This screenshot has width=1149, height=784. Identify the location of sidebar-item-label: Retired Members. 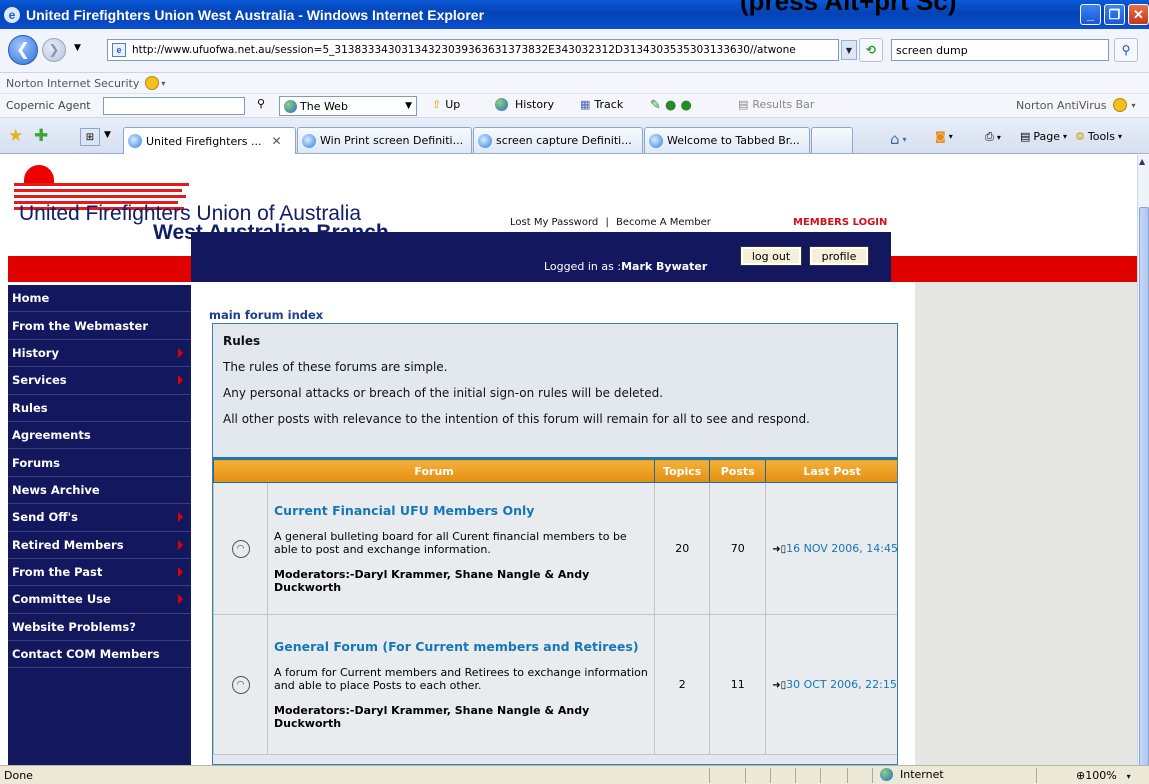
(68, 544).